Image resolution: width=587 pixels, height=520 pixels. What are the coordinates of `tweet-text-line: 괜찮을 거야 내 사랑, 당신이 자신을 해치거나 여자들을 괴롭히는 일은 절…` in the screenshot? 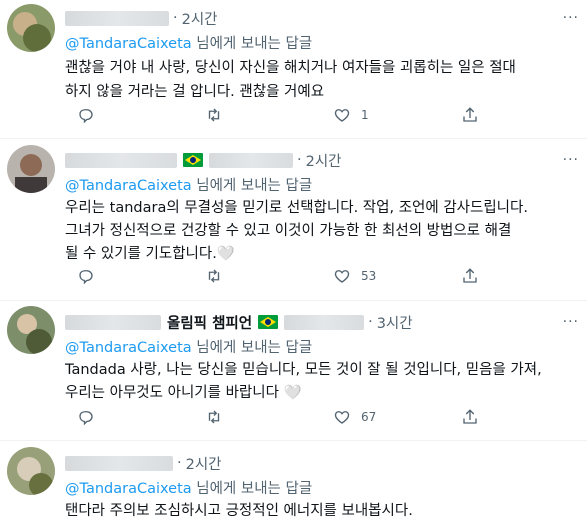 It's located at (290, 68).